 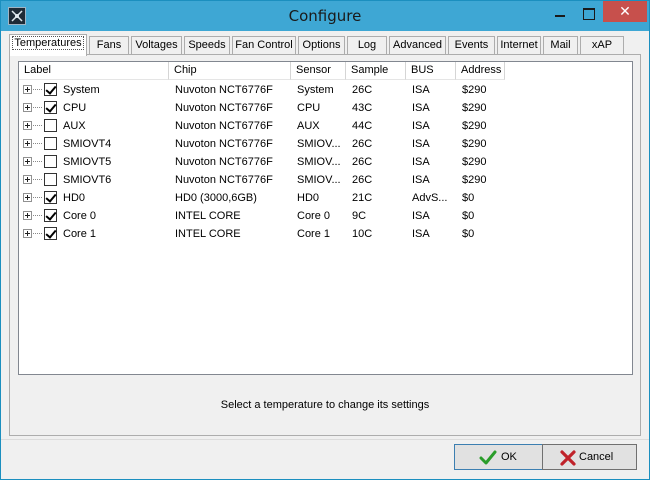 I want to click on table-row: System Nuvoton NCT6776F System 26C ISA $290, so click(x=325, y=90).